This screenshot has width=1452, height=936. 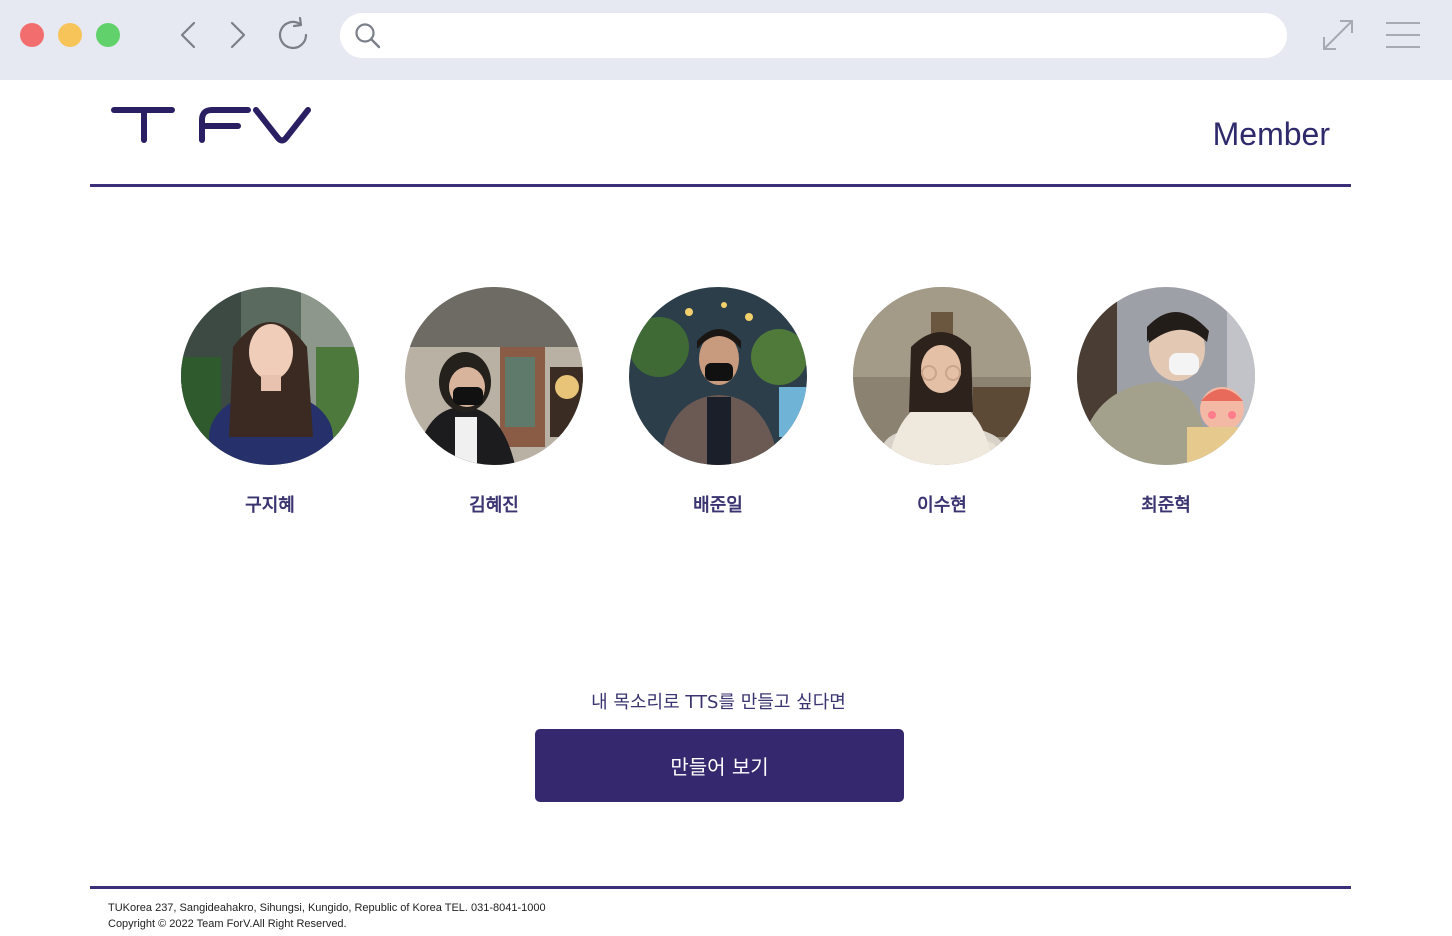 I want to click on expand-icon, so click(x=1338, y=35).